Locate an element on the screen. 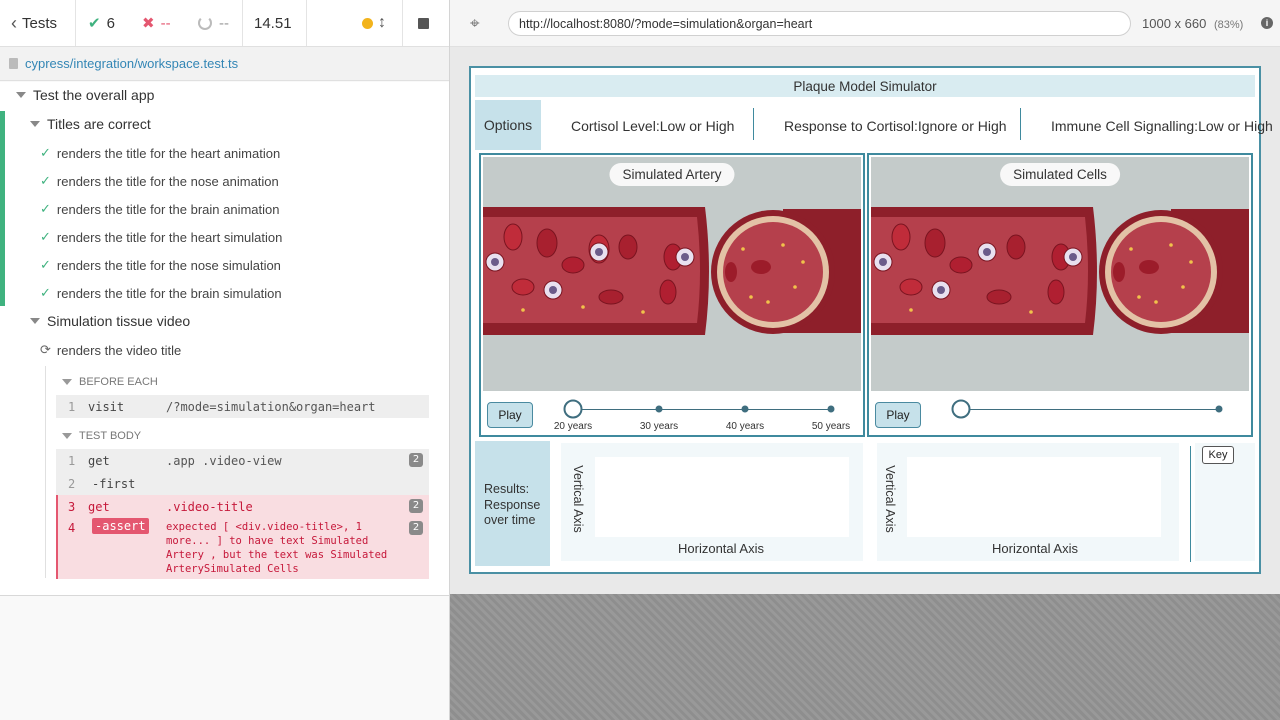 The image size is (1280, 720). results-label: Results: Response over time is located at coordinates (512, 503).